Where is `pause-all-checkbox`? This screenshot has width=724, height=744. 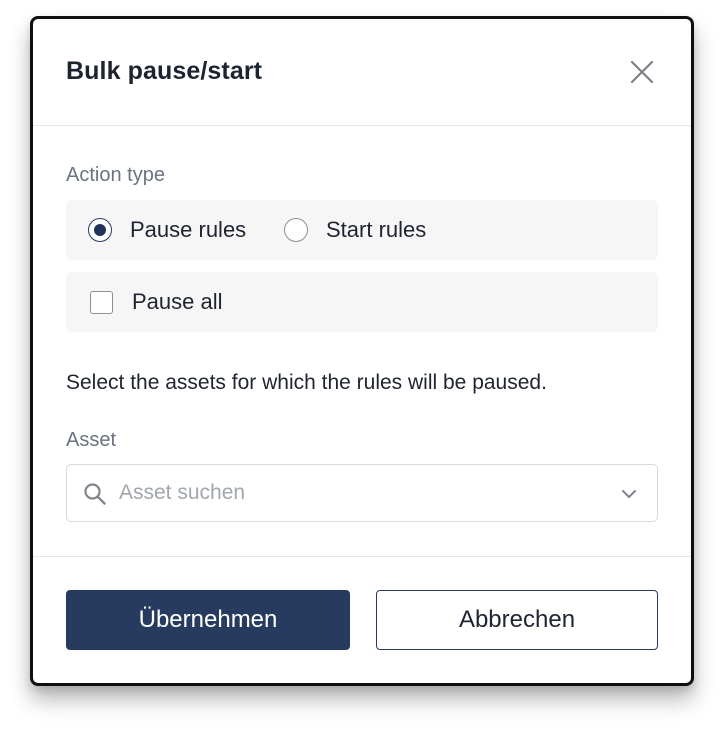 pause-all-checkbox is located at coordinates (101, 302).